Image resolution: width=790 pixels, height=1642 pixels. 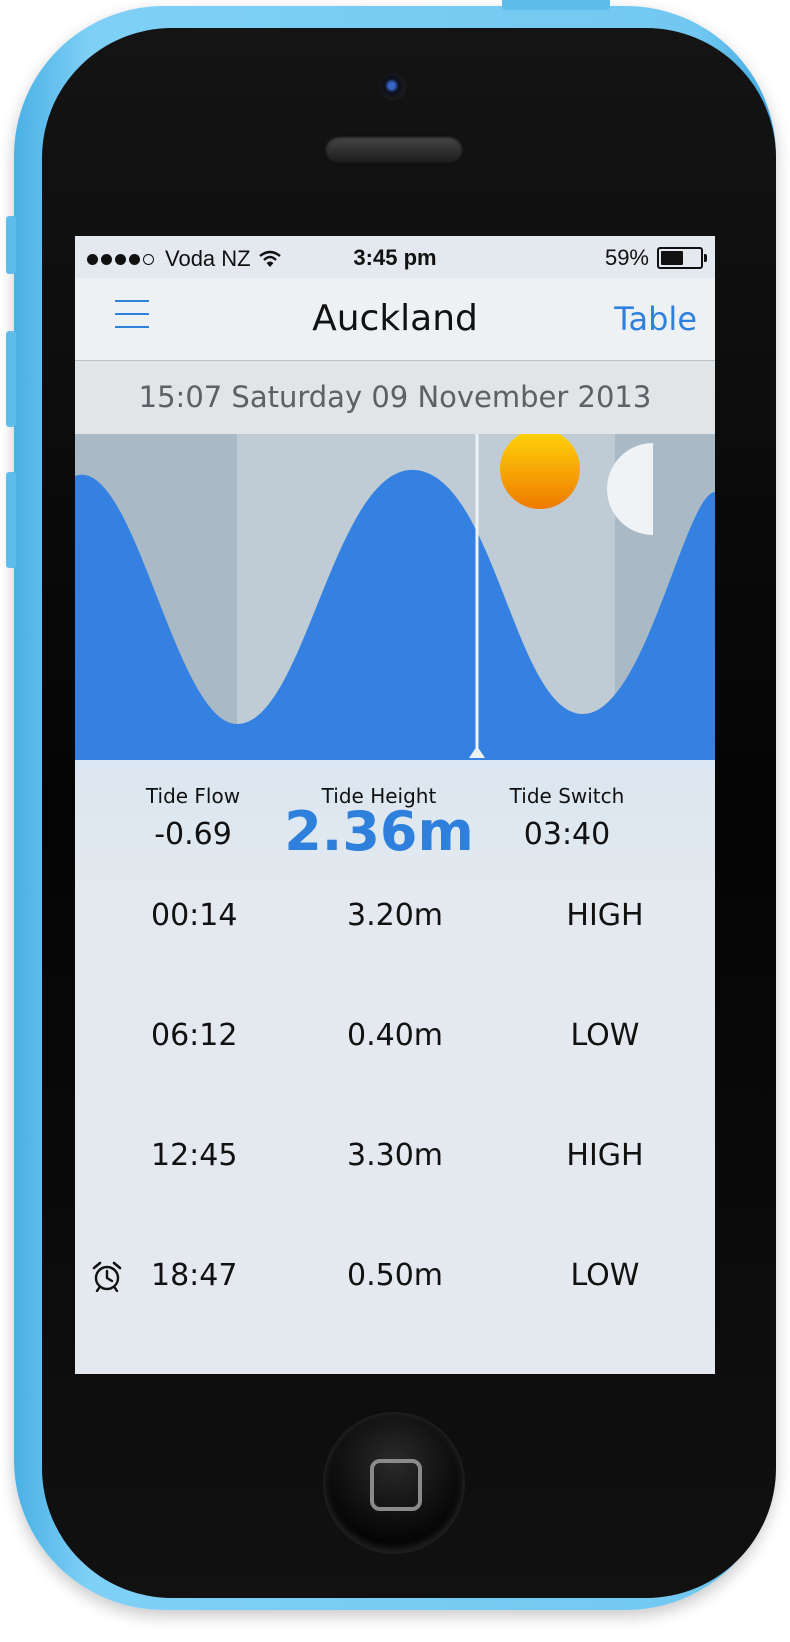 I want to click on tide-row: 00:14 3.20m HIGH, so click(x=395, y=916).